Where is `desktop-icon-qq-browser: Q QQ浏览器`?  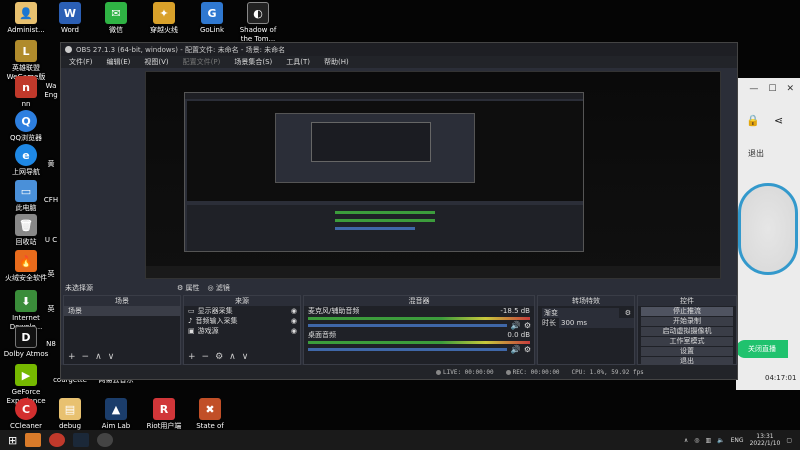 desktop-icon-qq-browser: Q QQ浏览器 is located at coordinates (26, 126).